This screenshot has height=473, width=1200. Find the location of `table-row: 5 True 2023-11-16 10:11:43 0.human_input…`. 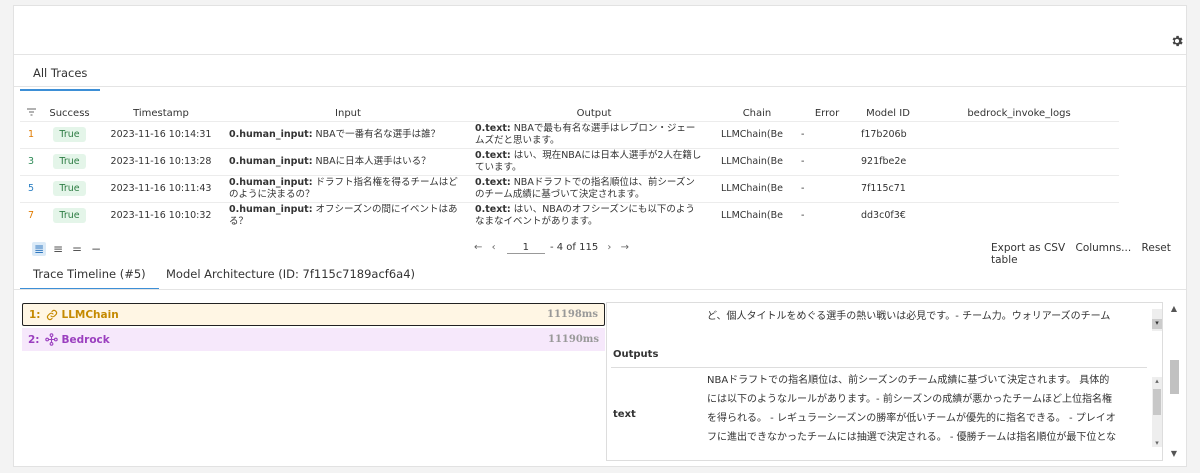

table-row: 5 True 2023-11-16 10:11:43 0.human_input… is located at coordinates (569, 188).